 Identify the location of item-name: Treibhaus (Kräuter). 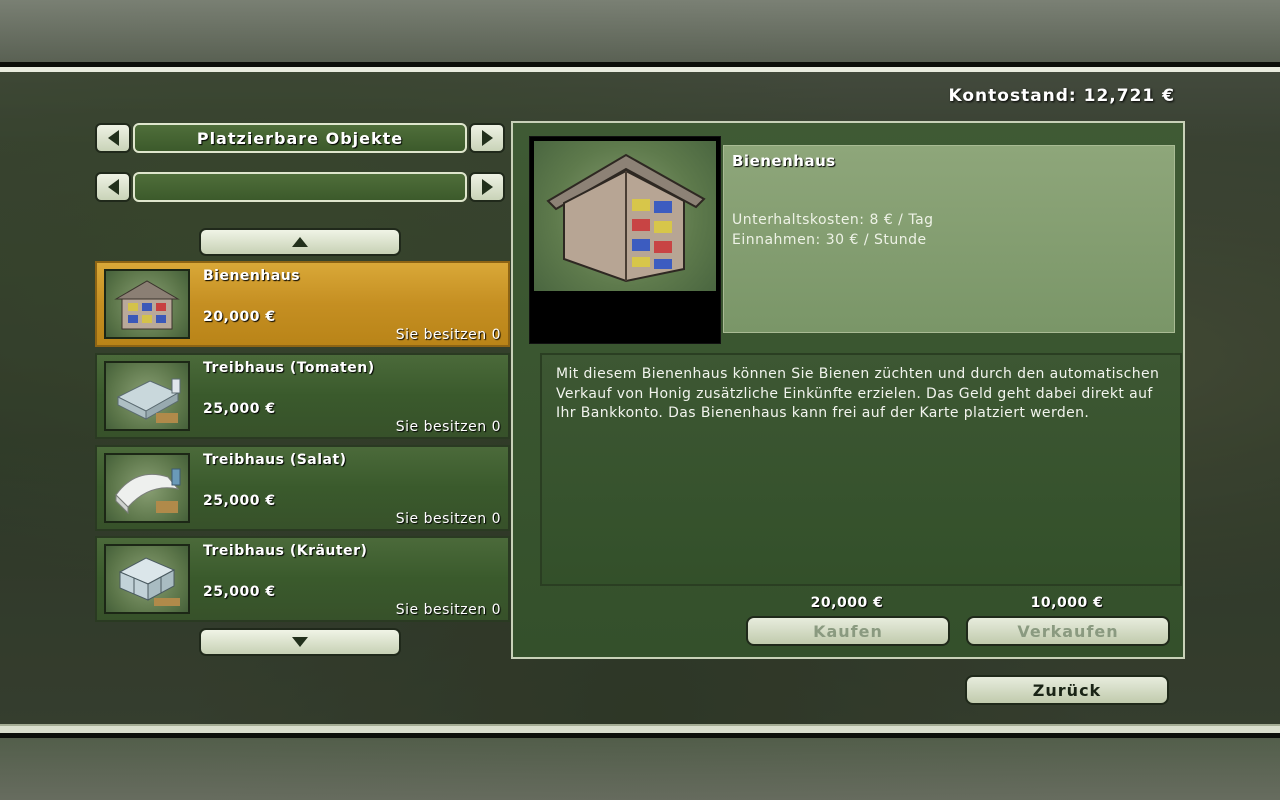
(285, 551).